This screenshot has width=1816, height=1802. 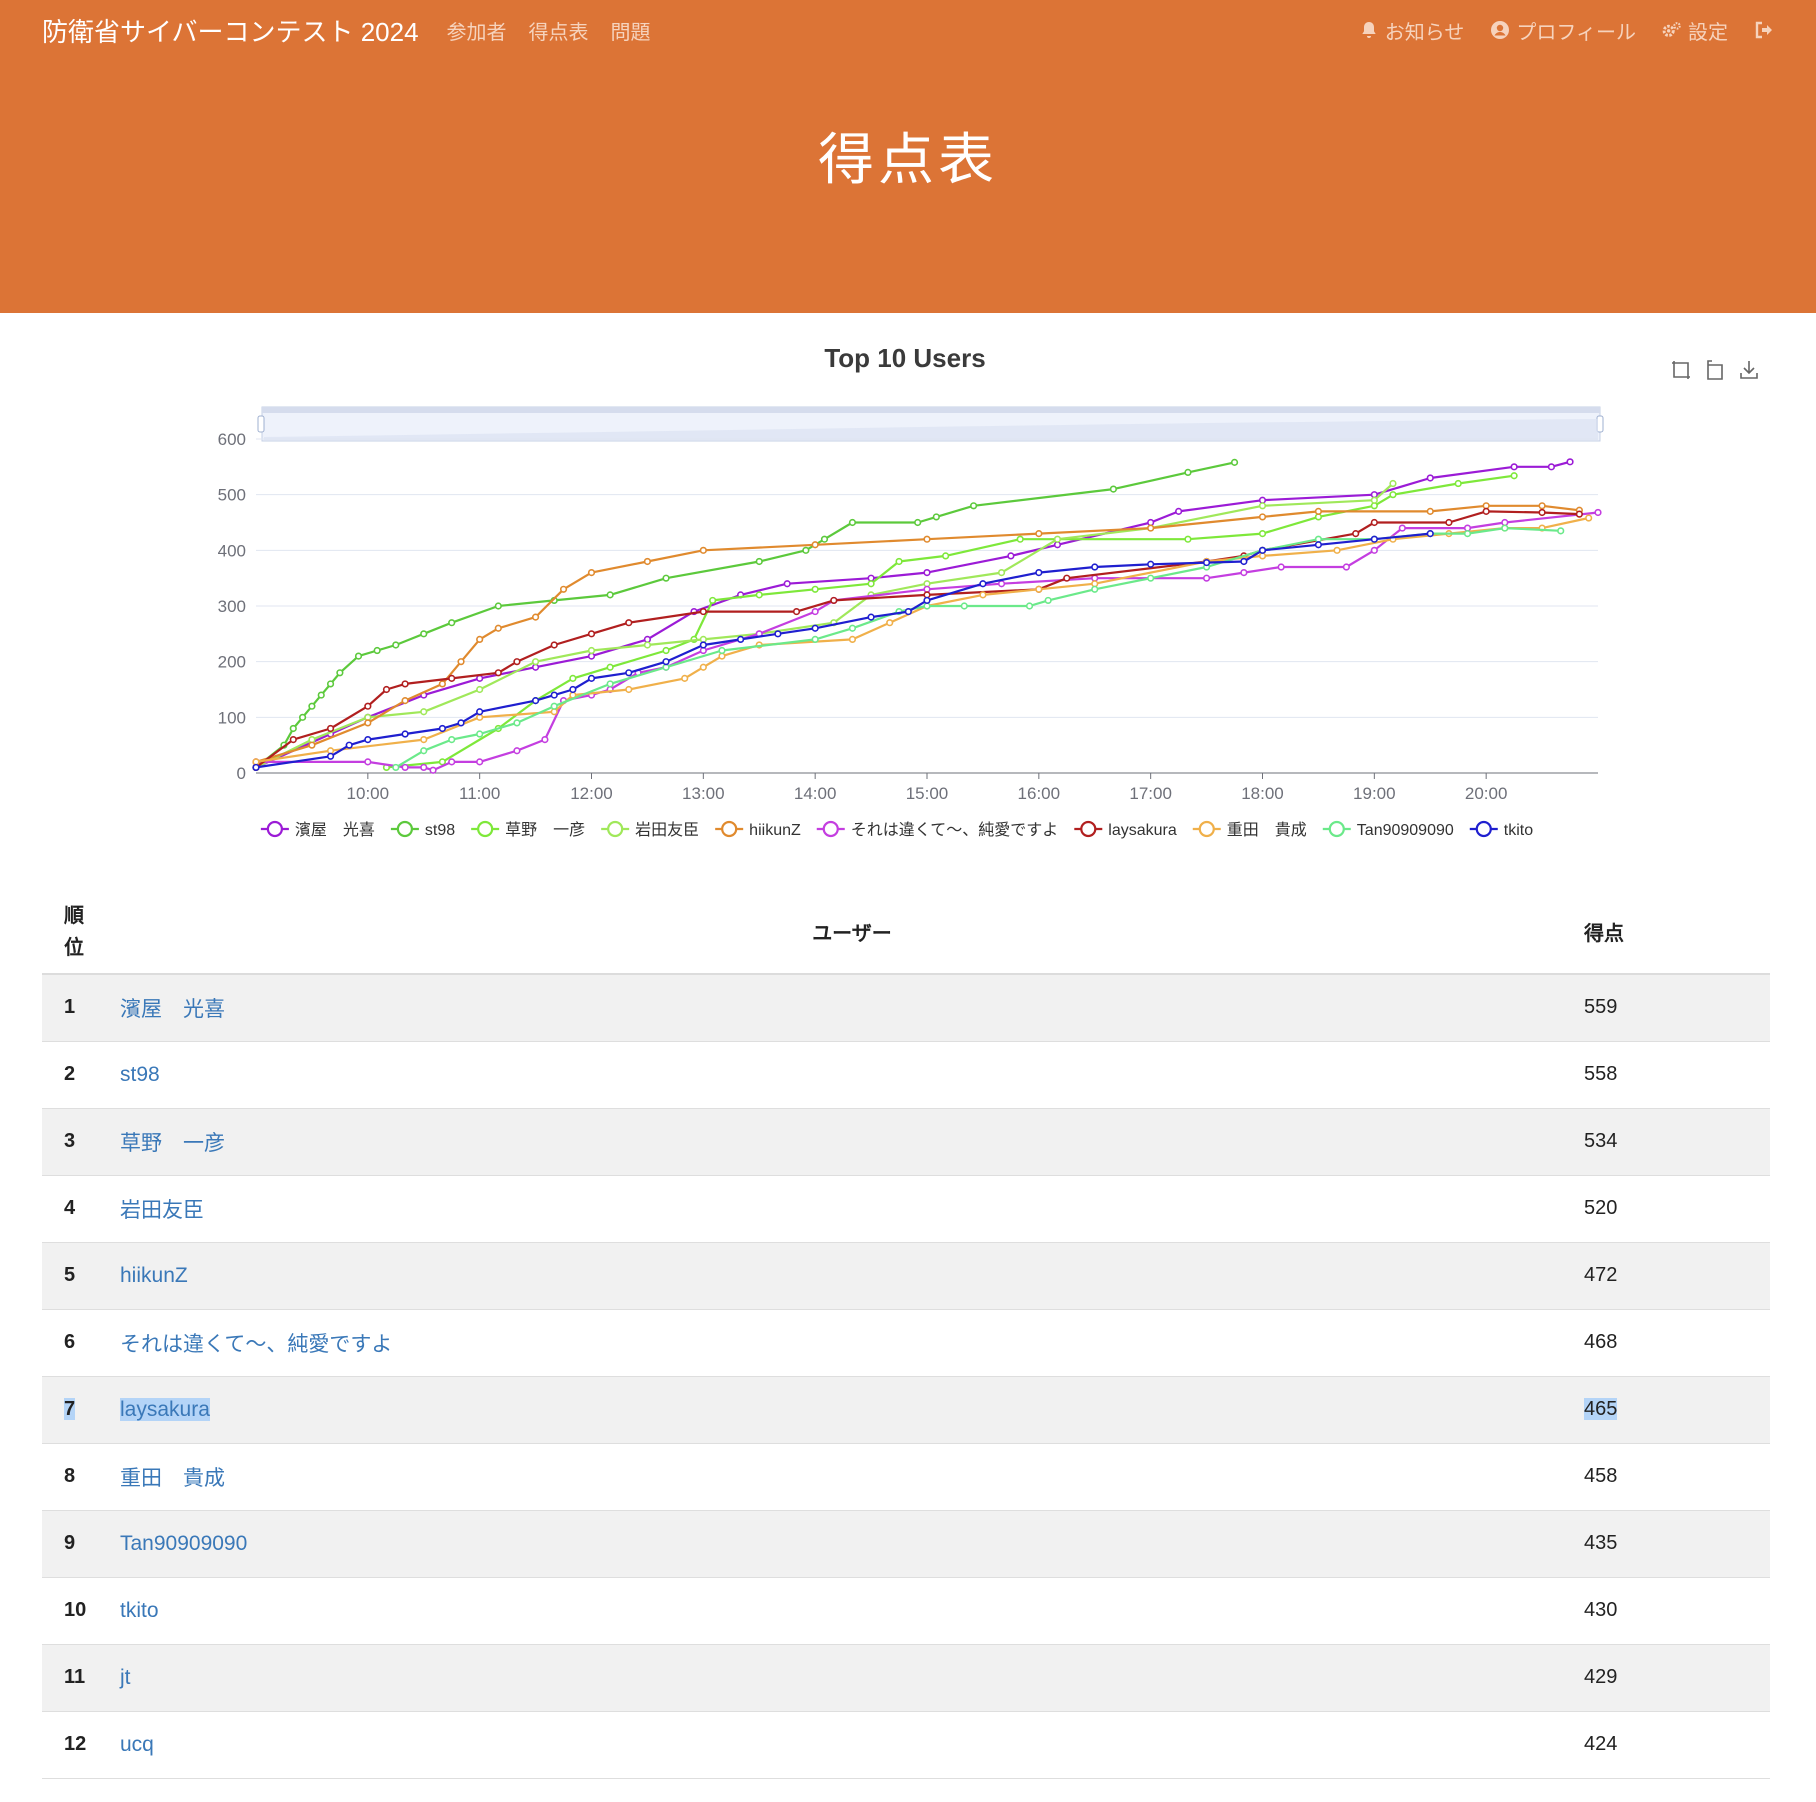 What do you see at coordinates (528, 829) in the screenshot?
I see `legend-item: 草野 一彦` at bounding box center [528, 829].